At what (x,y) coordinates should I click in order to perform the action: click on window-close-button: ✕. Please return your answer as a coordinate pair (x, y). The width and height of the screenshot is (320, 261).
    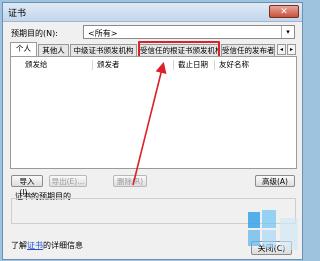
    Looking at the image, I should click on (284, 11).